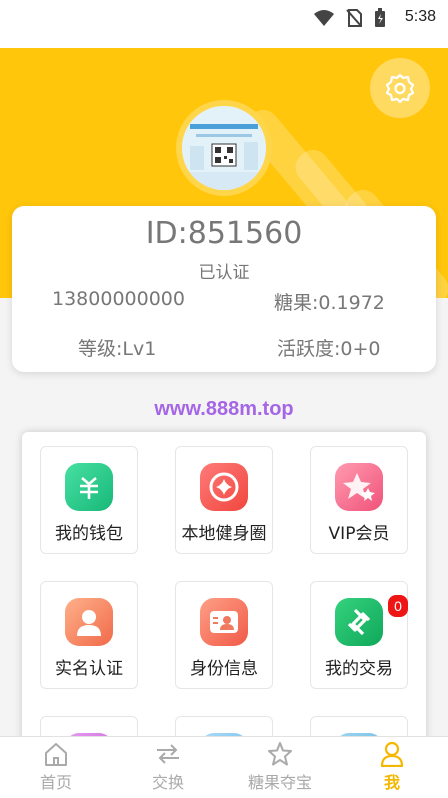 This screenshot has height=798, width=448. Describe the element at coordinates (224, 534) in the screenshot. I see `menu-item-label: 本地健身圈` at that location.